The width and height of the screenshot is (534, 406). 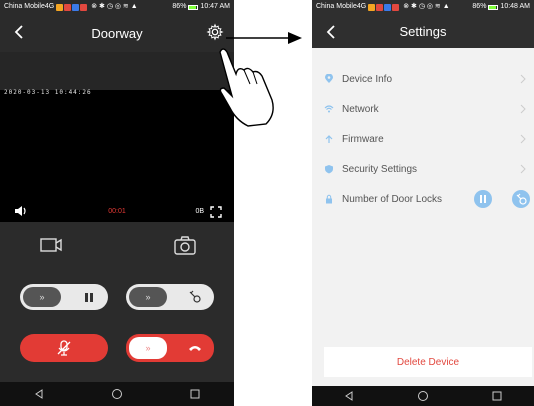 What do you see at coordinates (185, 245) in the screenshot?
I see `snapshot-camera-icon` at bounding box center [185, 245].